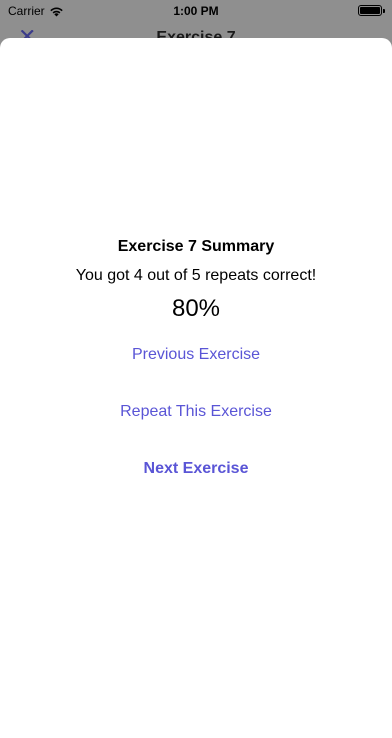 This screenshot has height=738, width=392. What do you see at coordinates (371, 10) in the screenshot?
I see `battery-icon` at bounding box center [371, 10].